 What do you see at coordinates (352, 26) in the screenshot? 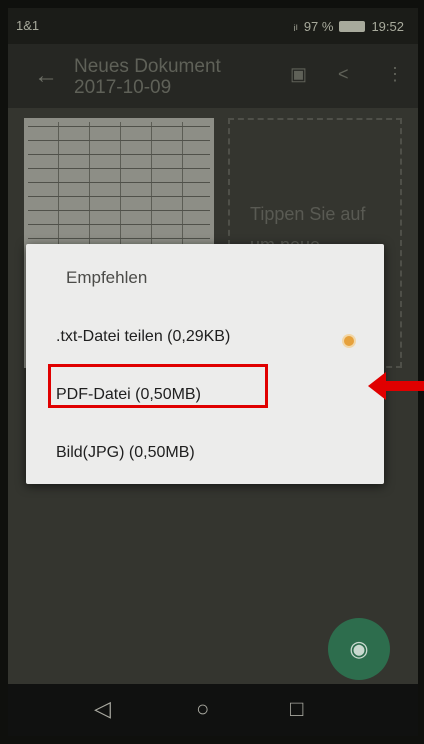
I see `battery-icon` at bounding box center [352, 26].